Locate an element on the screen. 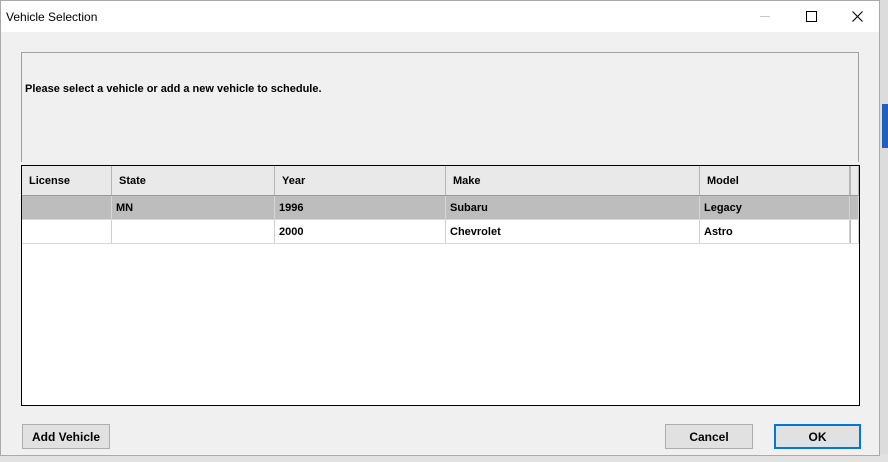 The height and width of the screenshot is (462, 888). add-vehicle-button: Add Vehicle is located at coordinates (66, 436).